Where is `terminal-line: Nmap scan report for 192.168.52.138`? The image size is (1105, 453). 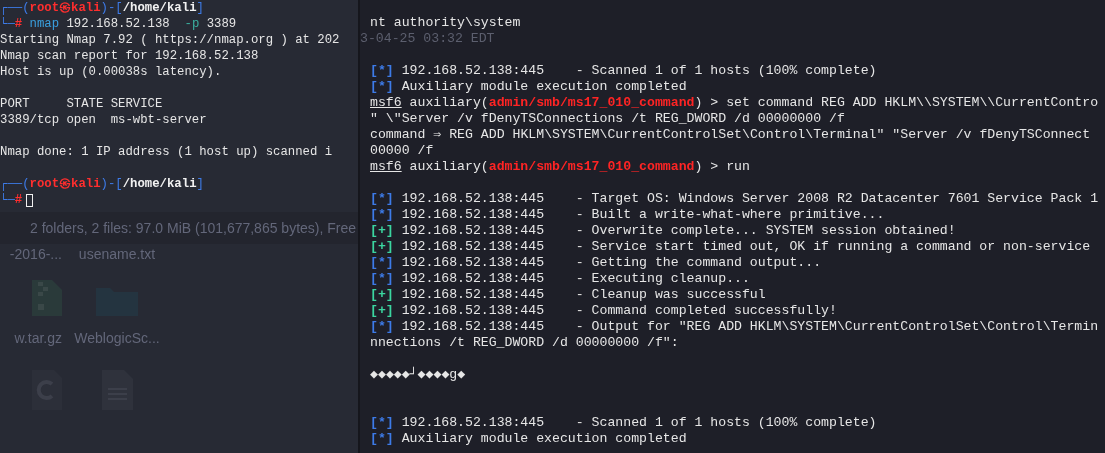 terminal-line: Nmap scan report for 192.168.52.138 is located at coordinates (129, 56).